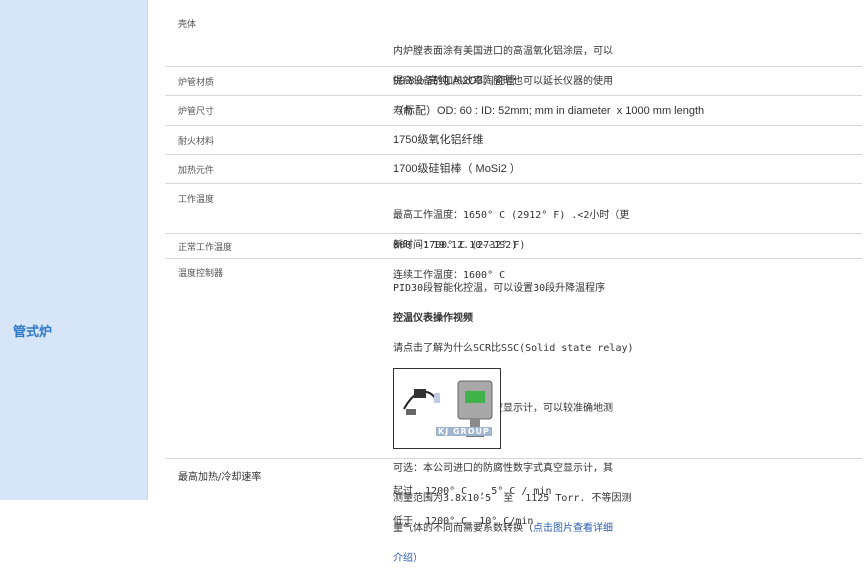  Describe the element at coordinates (196, 142) in the screenshot. I see `spec-label: 耐火材料` at that location.